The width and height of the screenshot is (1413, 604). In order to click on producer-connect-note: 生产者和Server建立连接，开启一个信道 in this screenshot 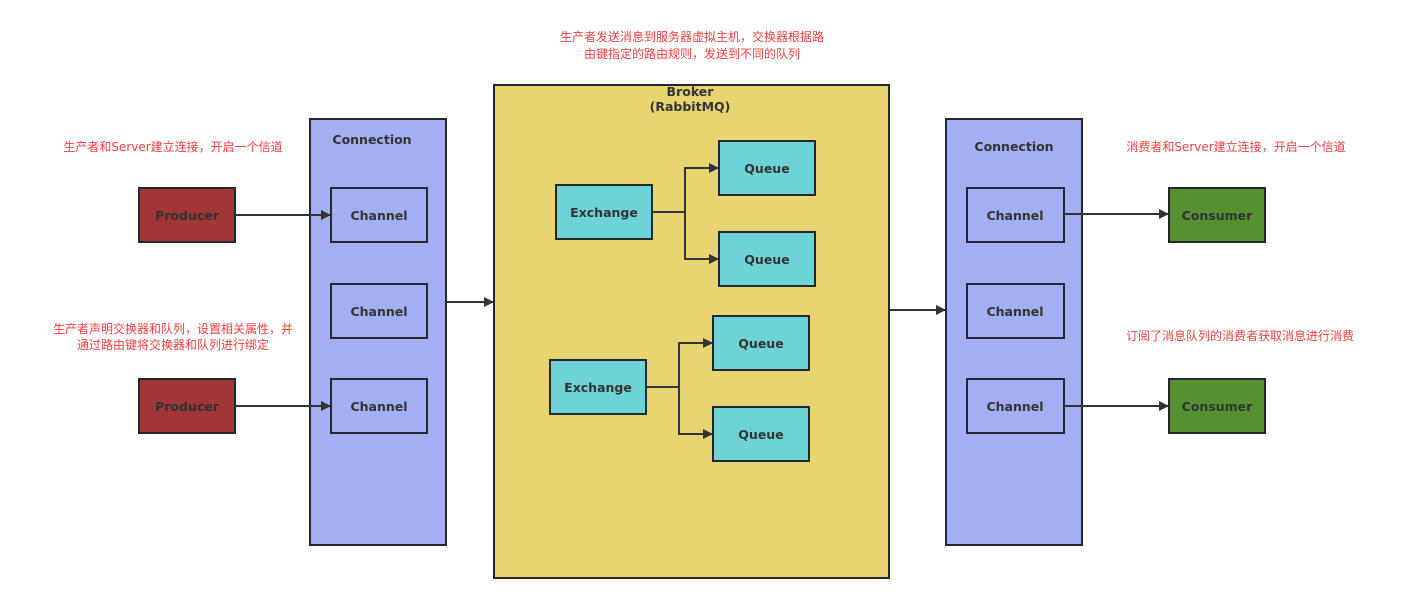, I will do `click(172, 146)`.